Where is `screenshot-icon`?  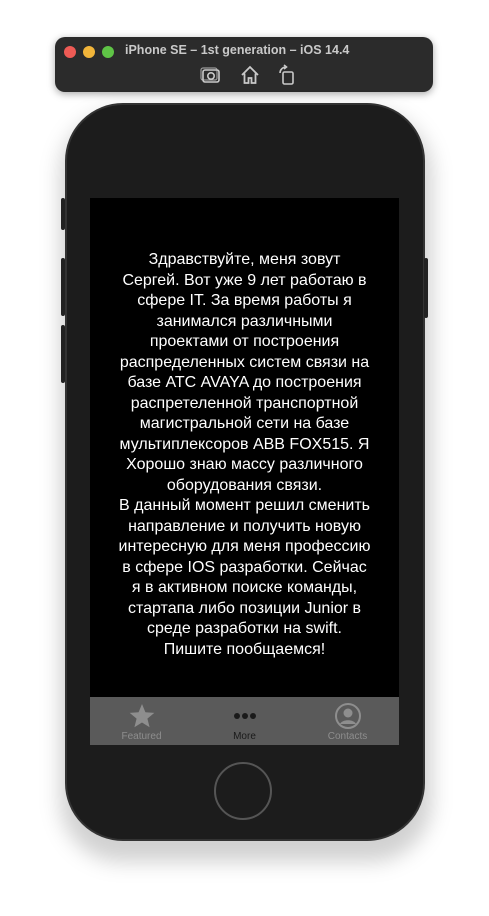
screenshot-icon is located at coordinates (211, 75).